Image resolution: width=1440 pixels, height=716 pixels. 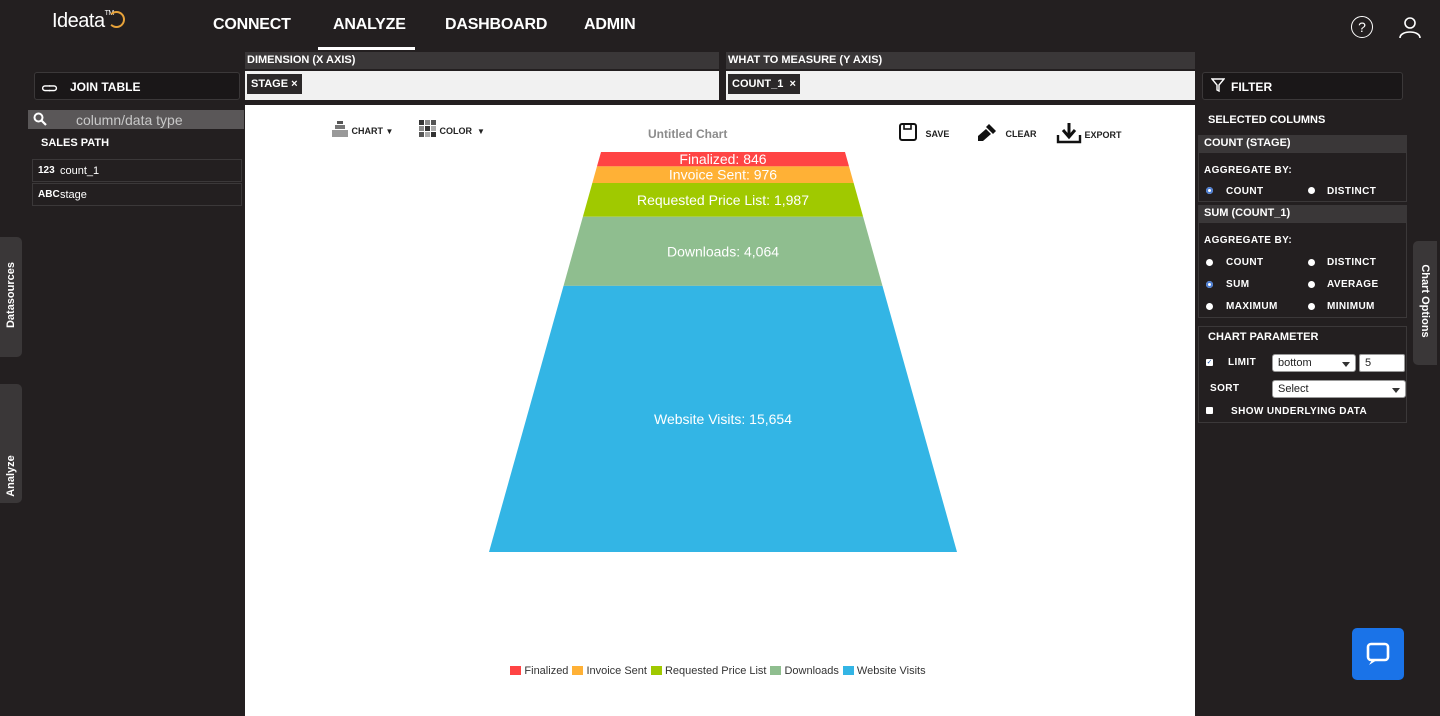 I want to click on funnel-data-label: Requested Price List: 1,987, so click(x=723, y=200).